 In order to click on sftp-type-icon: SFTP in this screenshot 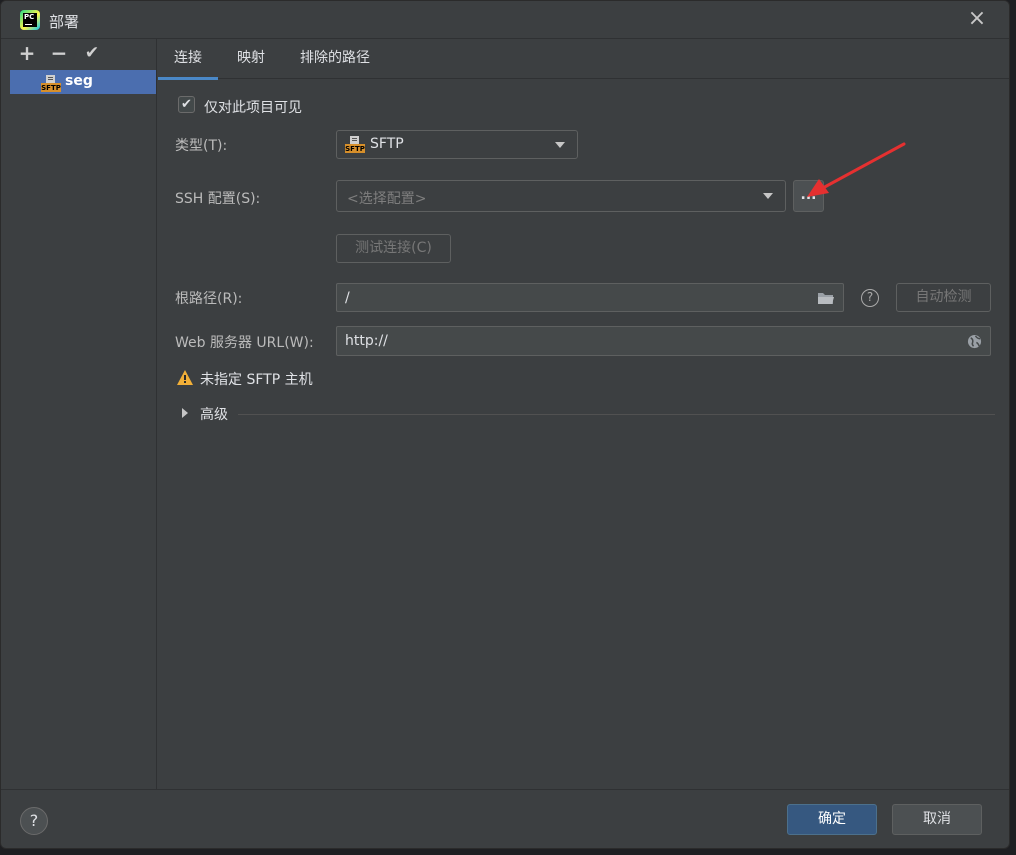, I will do `click(355, 144)`.